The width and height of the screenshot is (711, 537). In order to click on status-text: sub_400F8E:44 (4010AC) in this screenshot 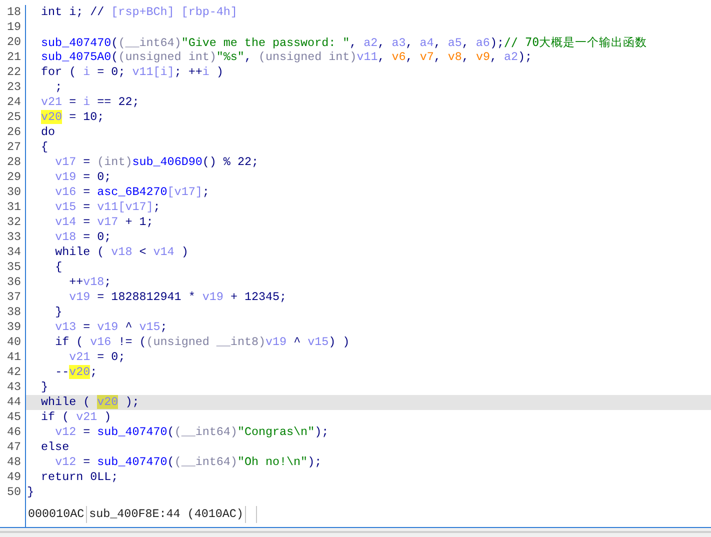, I will do `click(166, 514)`.